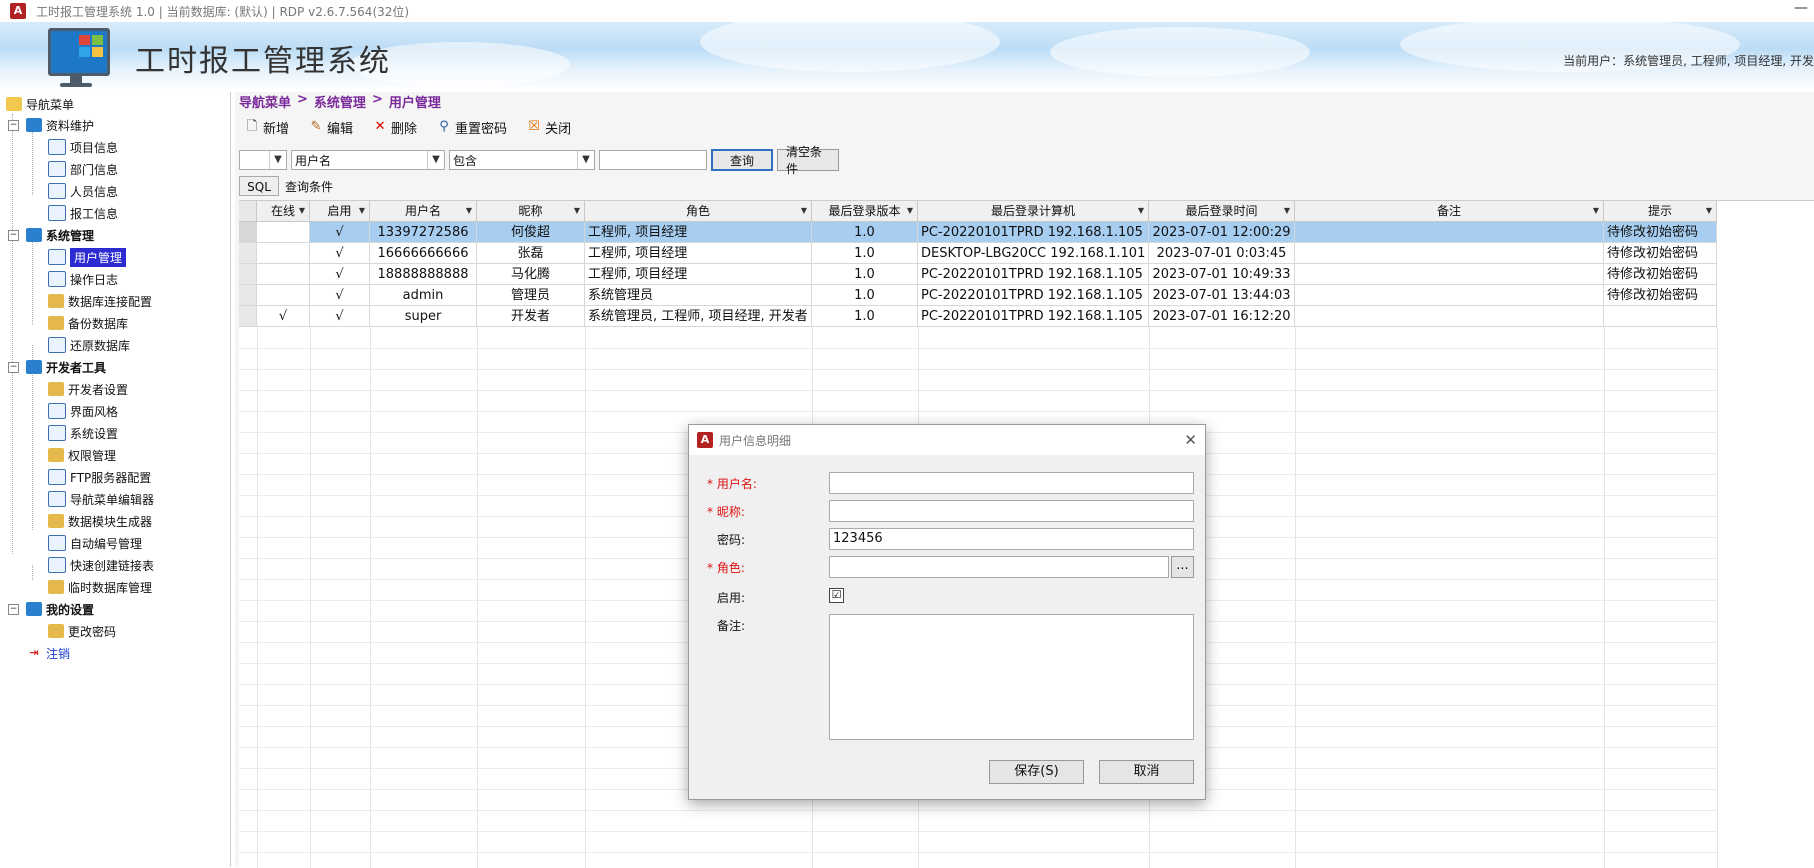 This screenshot has width=1814, height=868. I want to click on sidebar-item-staff-info: 人员信息, so click(83, 191).